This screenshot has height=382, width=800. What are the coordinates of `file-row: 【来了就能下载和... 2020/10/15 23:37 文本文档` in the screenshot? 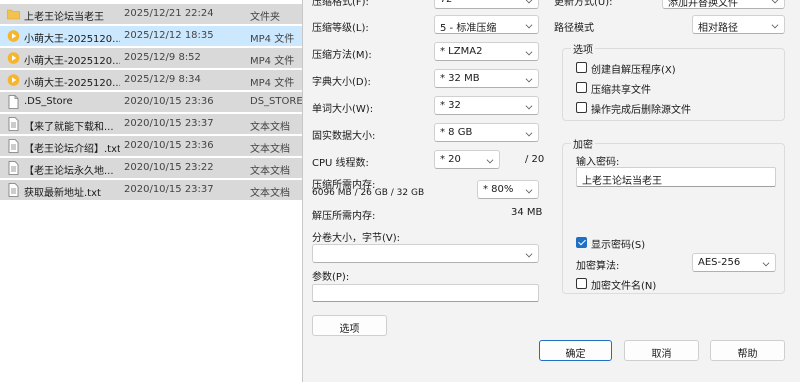 It's located at (151, 124).